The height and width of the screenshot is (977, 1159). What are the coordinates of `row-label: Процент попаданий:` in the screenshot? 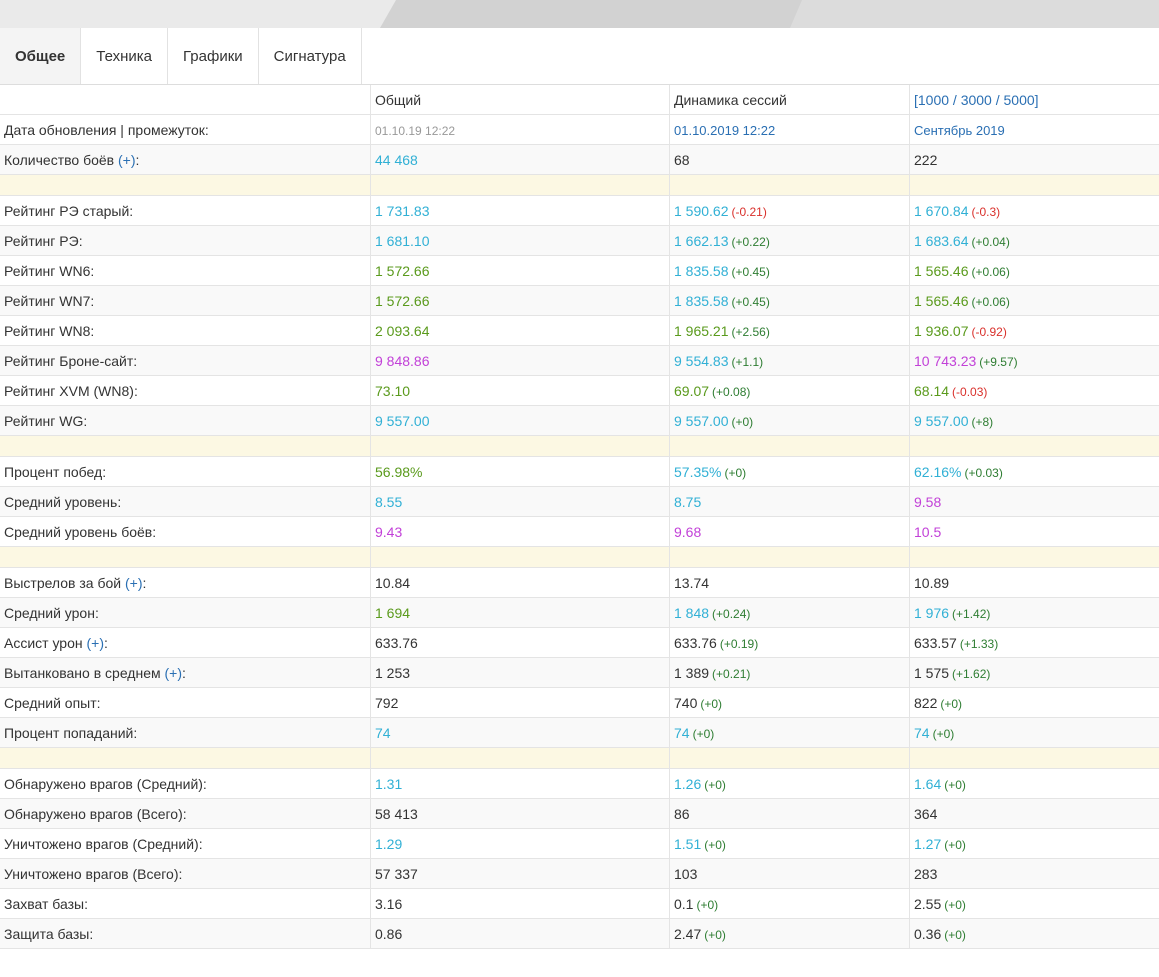 It's located at (71, 732).